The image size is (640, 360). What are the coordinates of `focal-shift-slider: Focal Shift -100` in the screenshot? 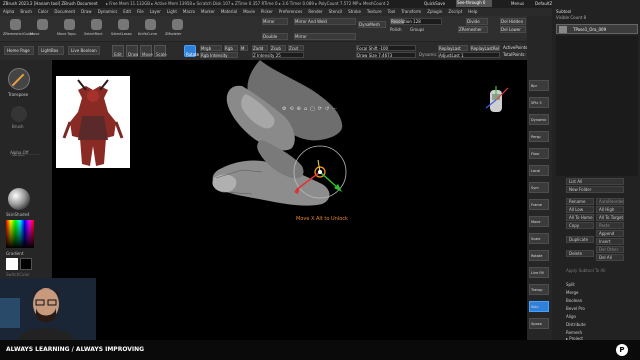 It's located at (386, 48).